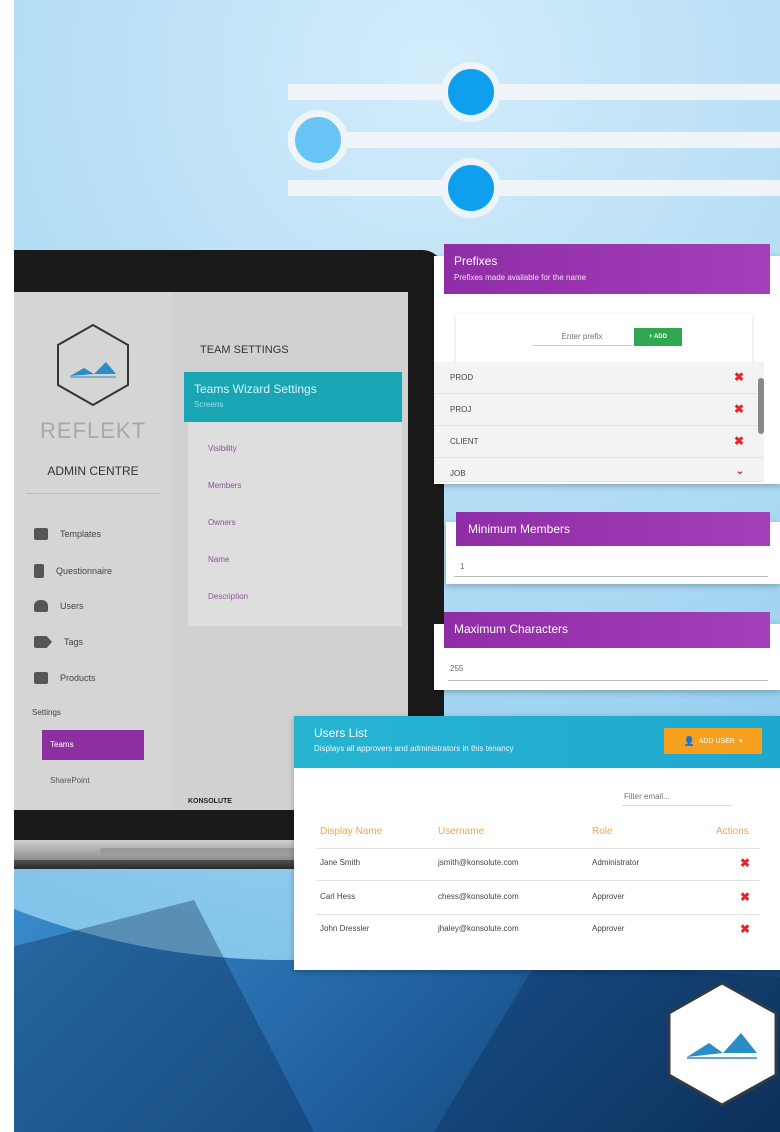 This screenshot has width=780, height=1132. What do you see at coordinates (599, 470) in the screenshot?
I see `list-item: JOB ⌄` at bounding box center [599, 470].